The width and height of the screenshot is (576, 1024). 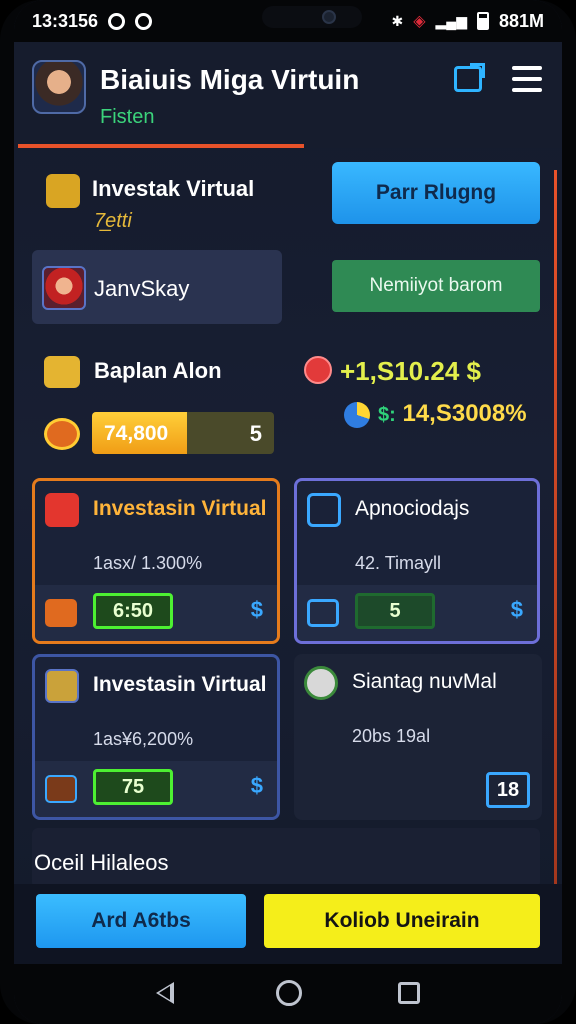 I want to click on add-button: Ard A6tbs, so click(x=141, y=921).